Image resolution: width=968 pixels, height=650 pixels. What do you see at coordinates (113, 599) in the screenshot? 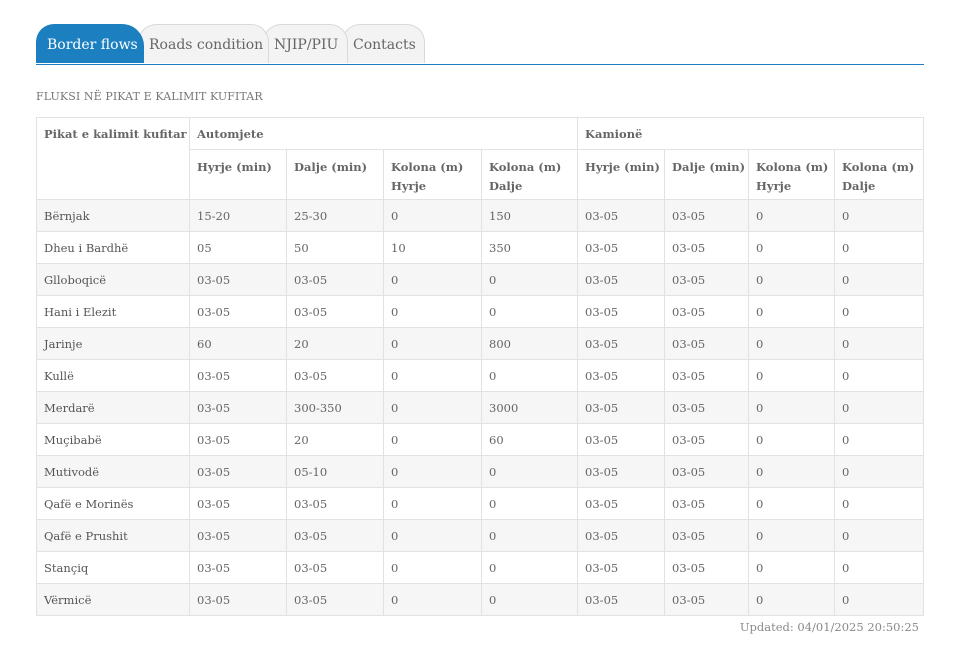
I see `station-name: Vërmicë` at bounding box center [113, 599].